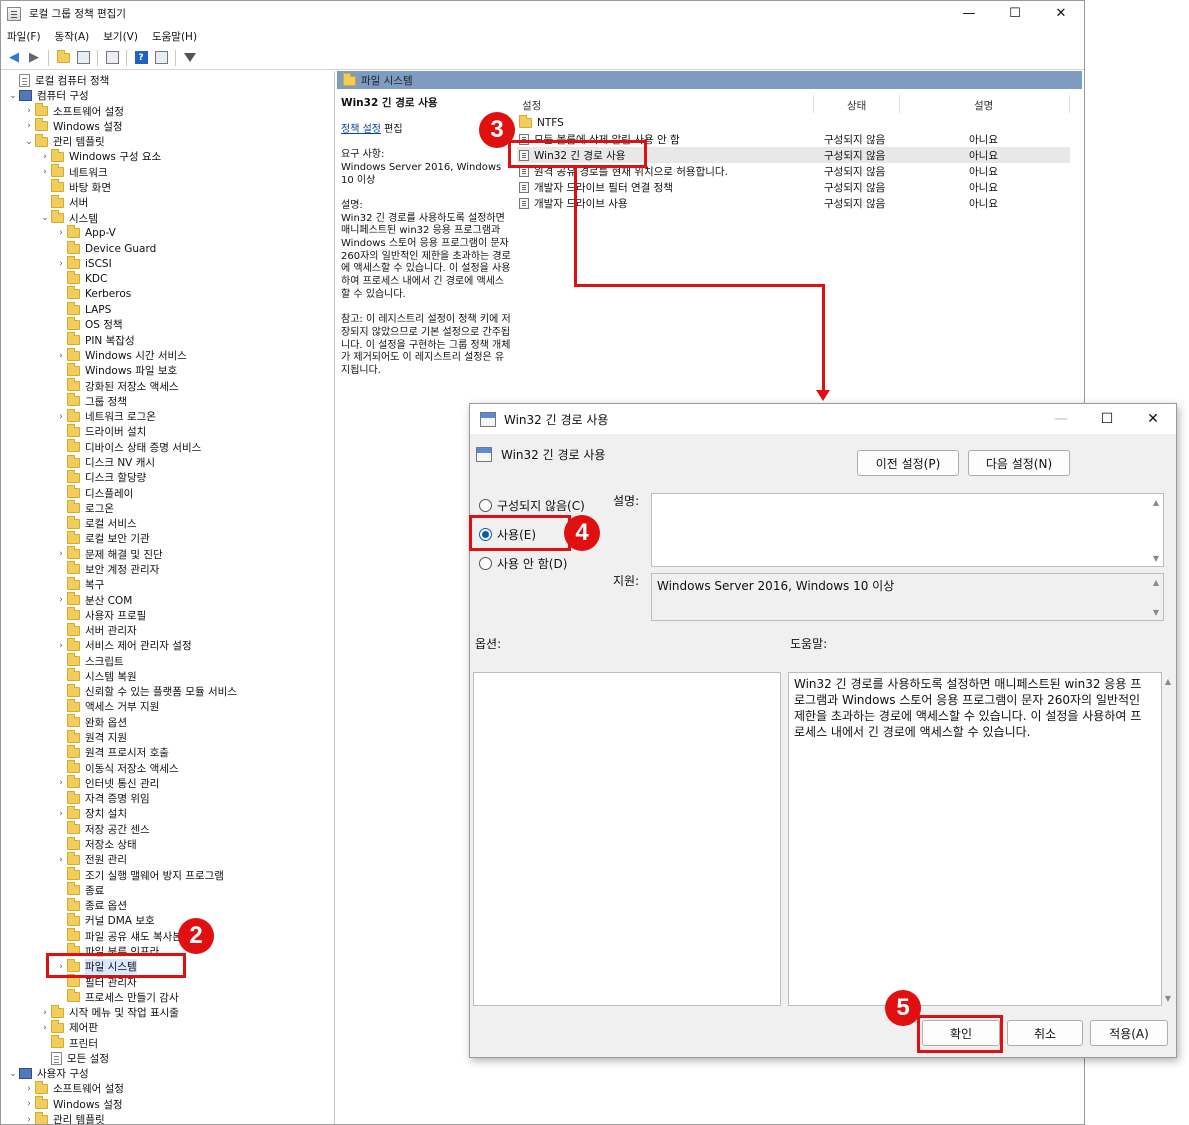 This screenshot has height=1125, width=1189. I want to click on tree-node: › Windows 시간 서비스, so click(121, 355).